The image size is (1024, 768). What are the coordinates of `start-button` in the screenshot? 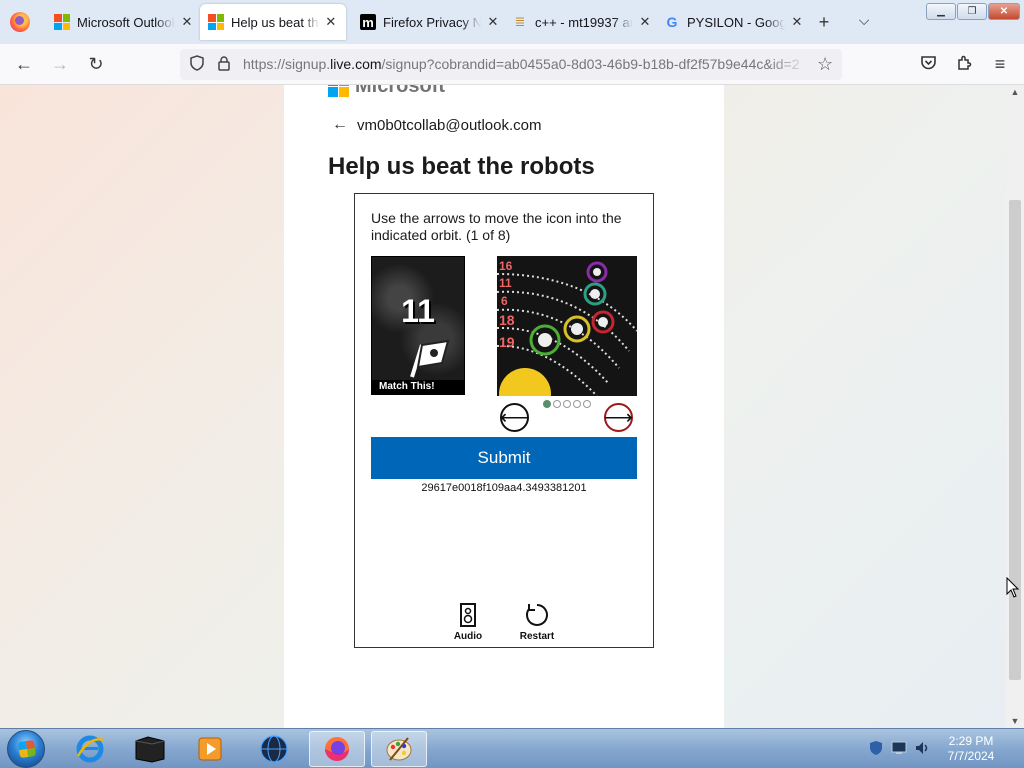 It's located at (26, 749).